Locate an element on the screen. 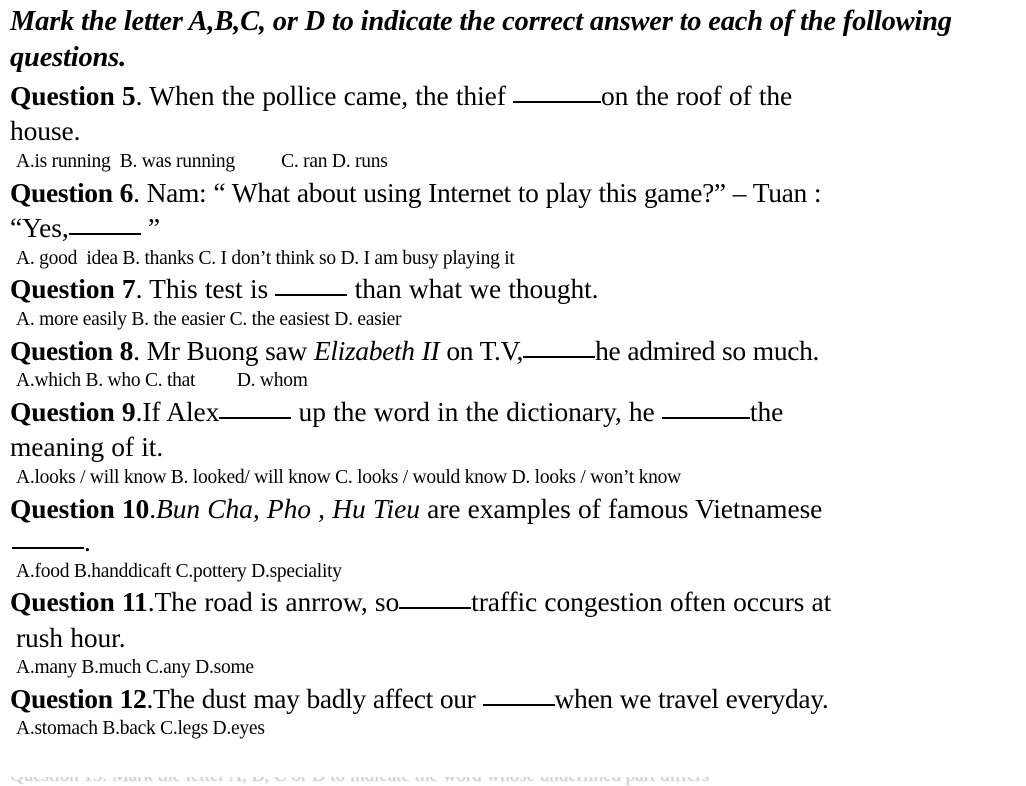  question-7-blank is located at coordinates (311, 287).